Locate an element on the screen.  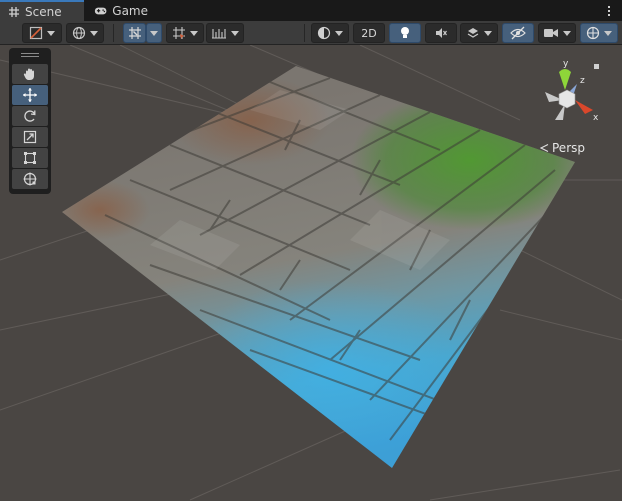
gamepad-icon is located at coordinates (100, 10).